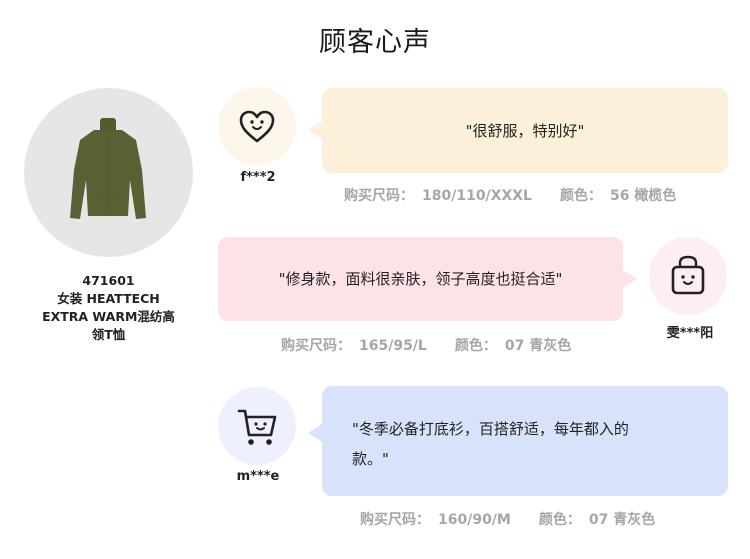 The image size is (750, 559). Describe the element at coordinates (375, 42) in the screenshot. I see `page-title: 顾客心声` at that location.